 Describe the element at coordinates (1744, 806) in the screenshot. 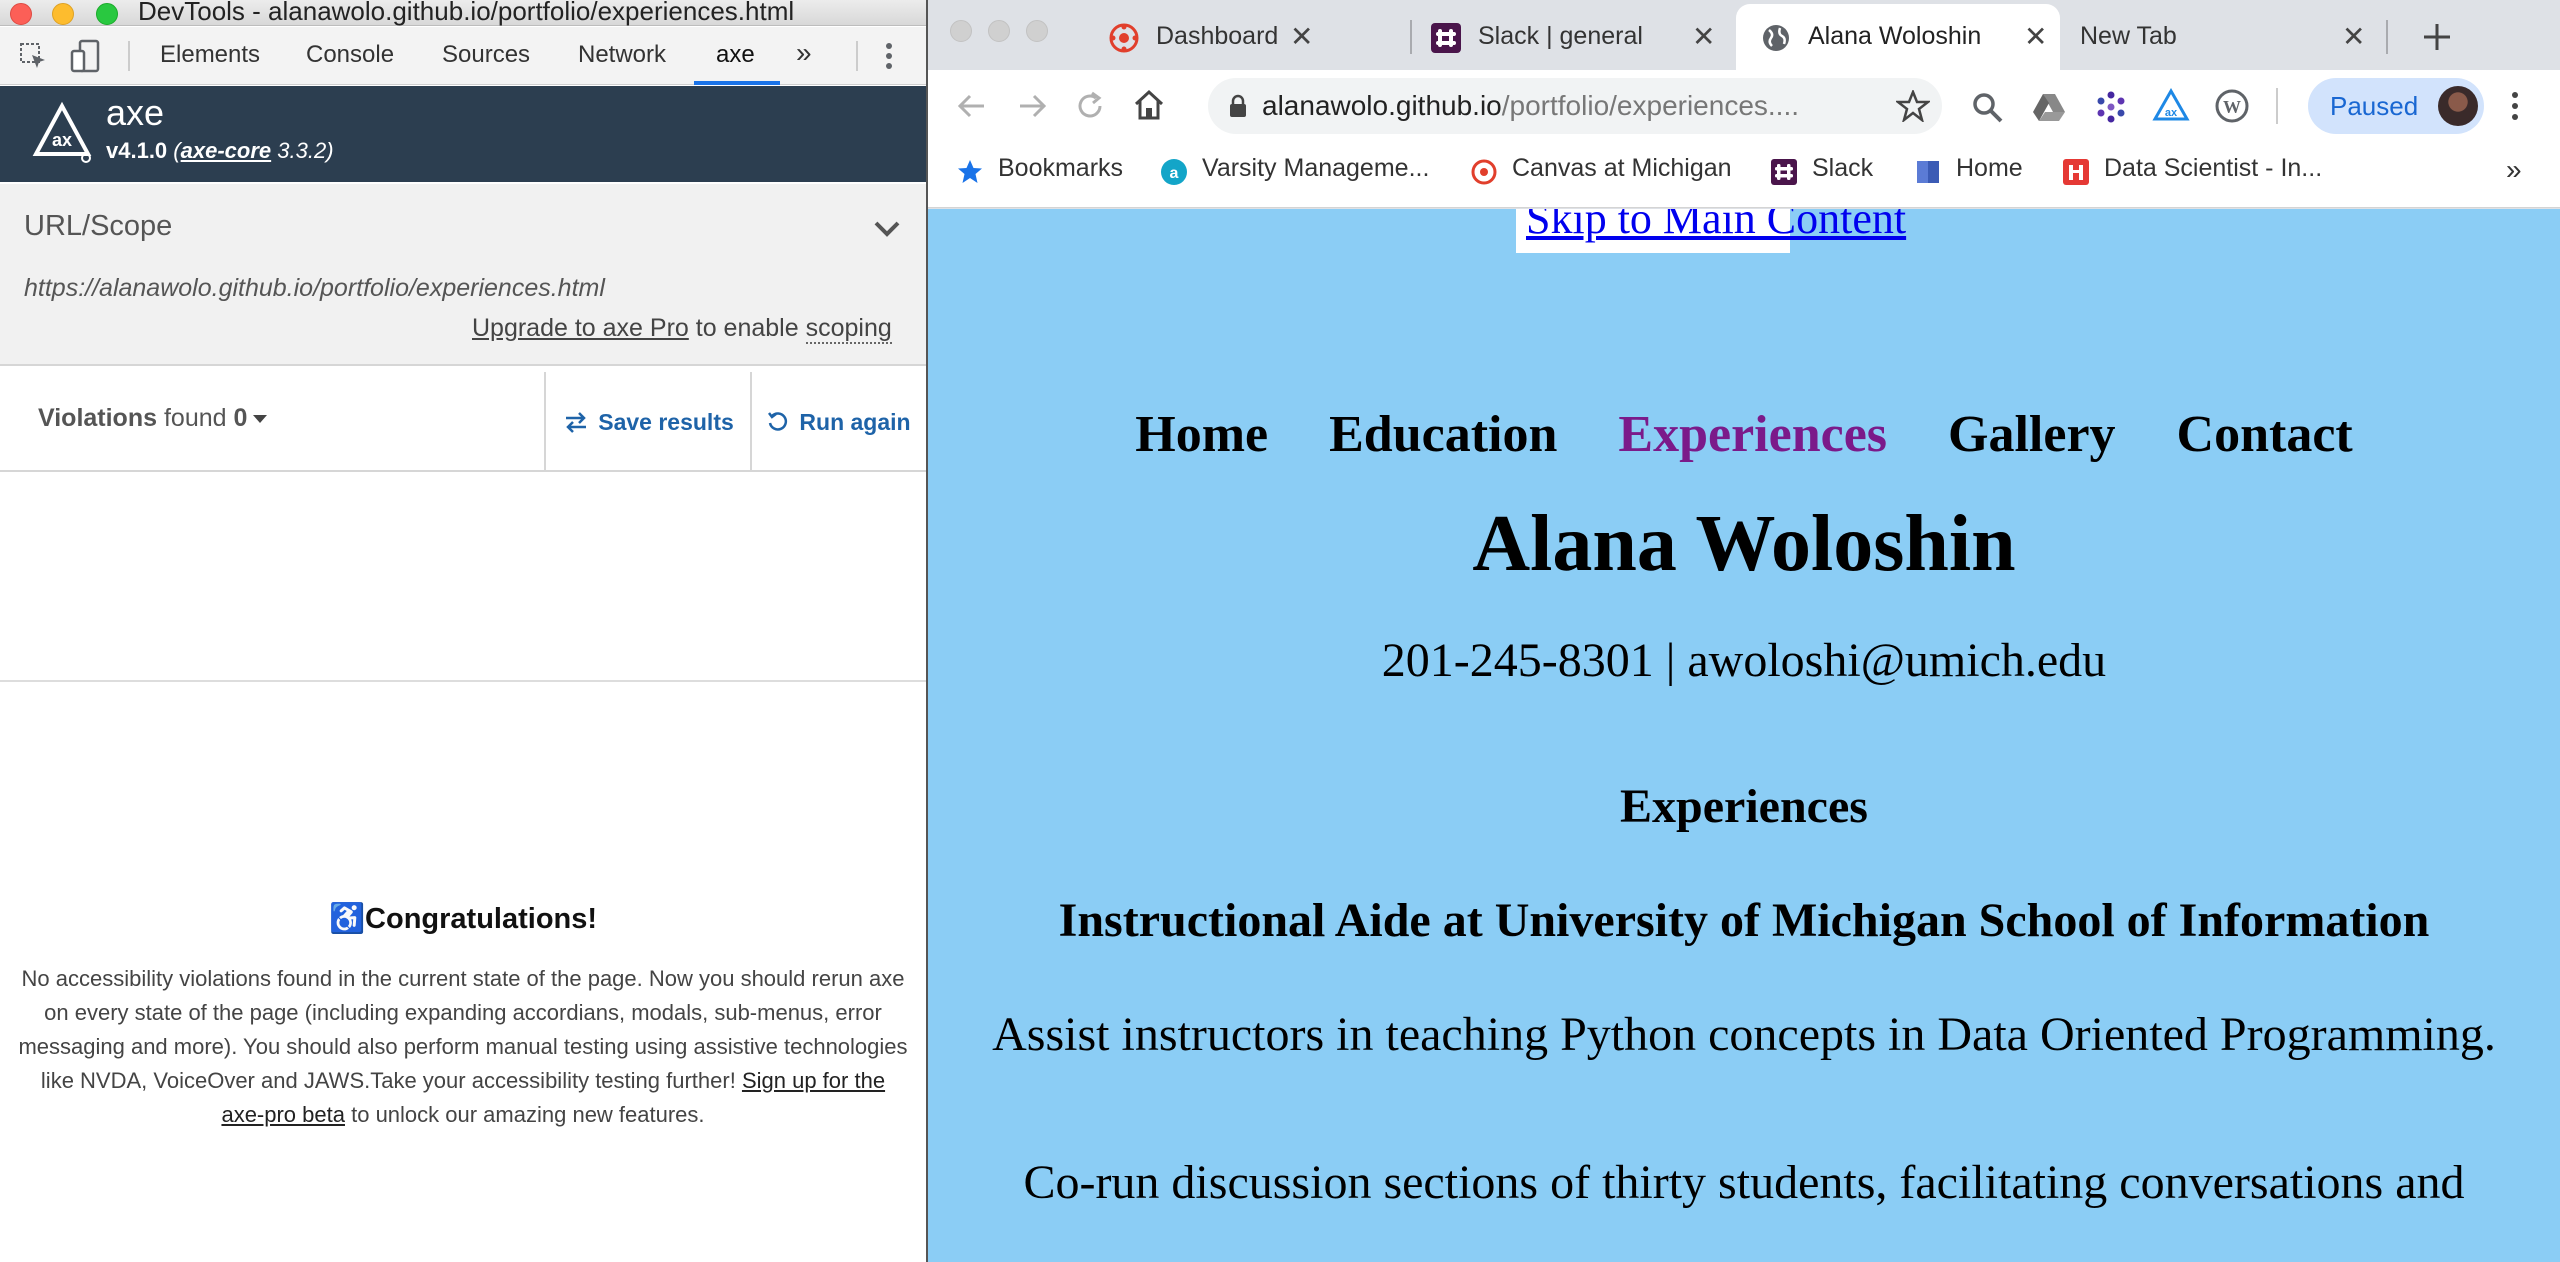

I see `section-title: Experiences` at that location.